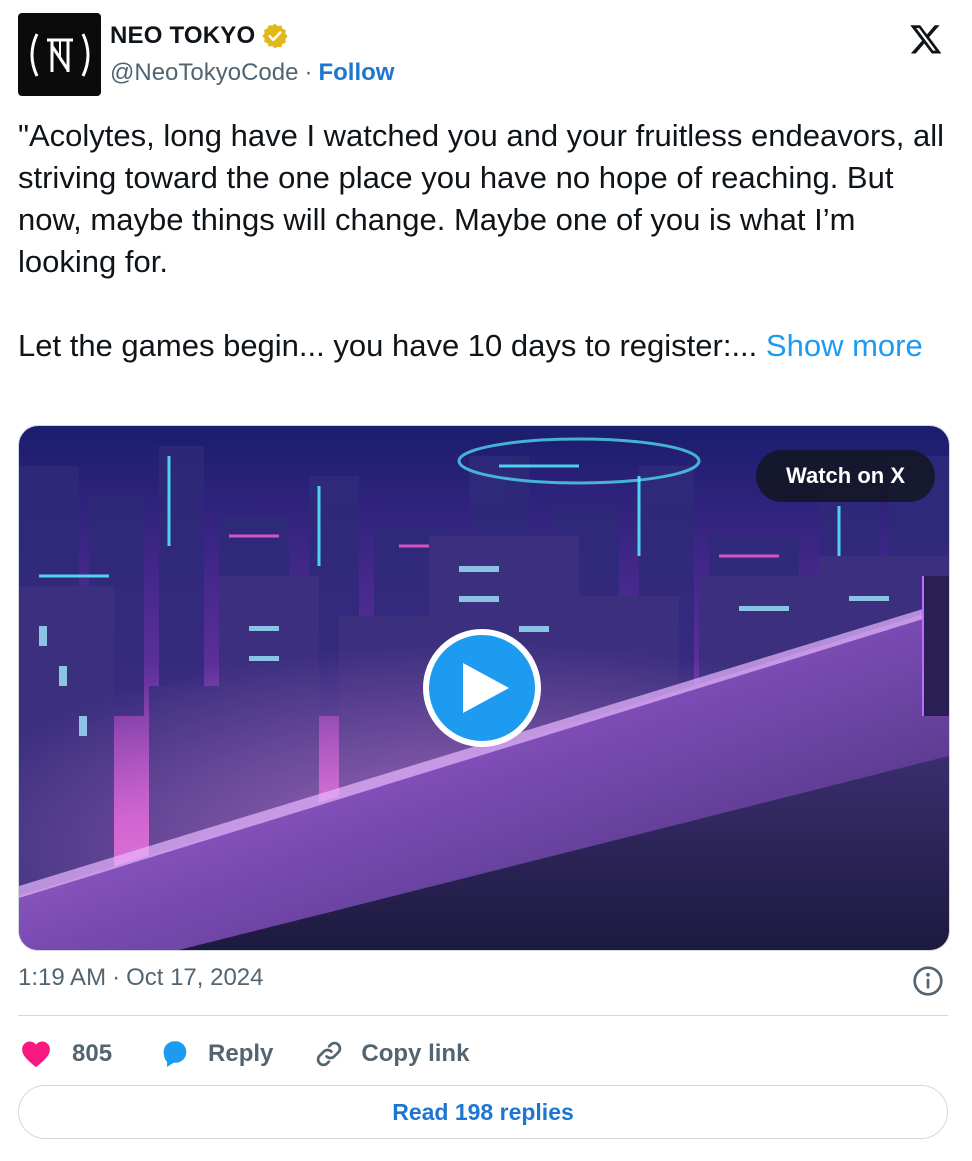  I want to click on reply-button: Reply, so click(215, 1054).